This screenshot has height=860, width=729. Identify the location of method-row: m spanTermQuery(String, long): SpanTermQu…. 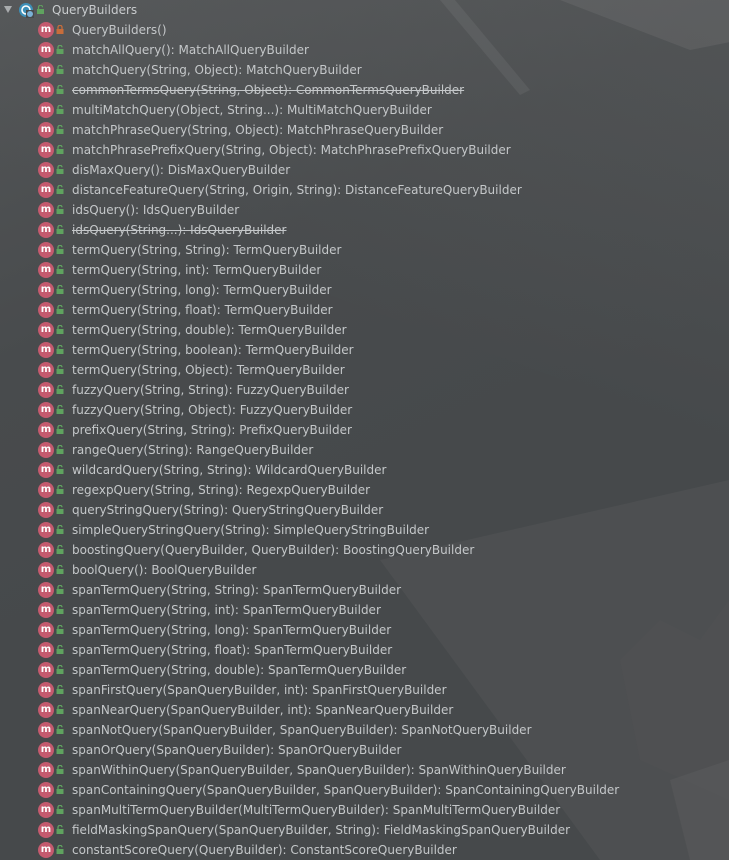
(364, 630).